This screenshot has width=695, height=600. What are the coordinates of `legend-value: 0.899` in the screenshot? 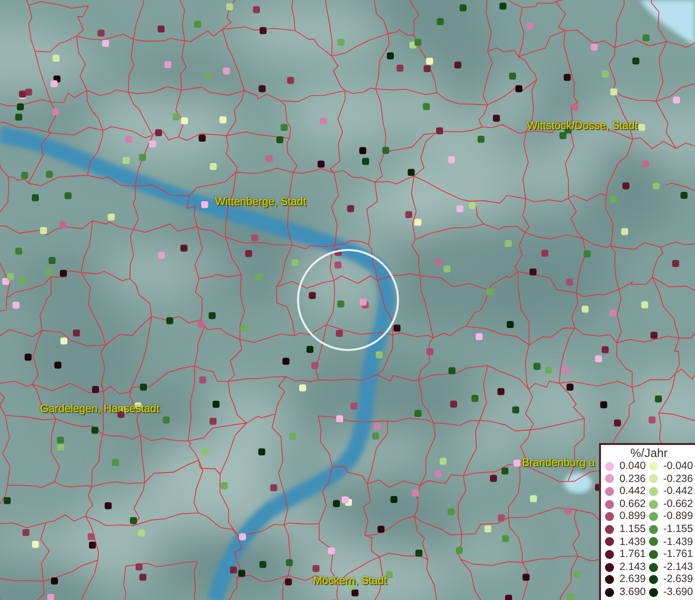 It's located at (632, 516).